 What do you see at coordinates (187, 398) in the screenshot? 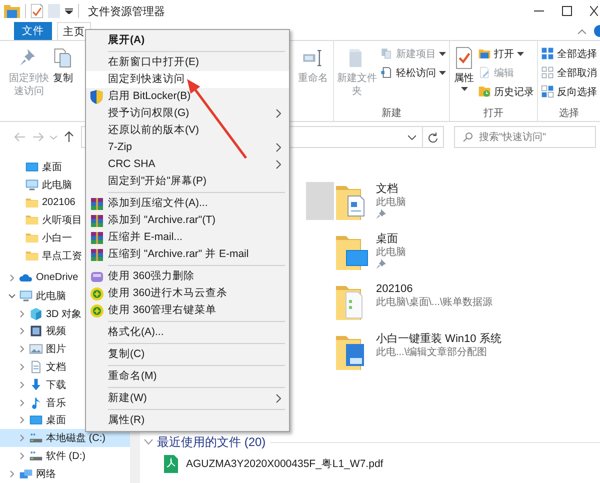
I see `menu-item: 新建(W)` at bounding box center [187, 398].